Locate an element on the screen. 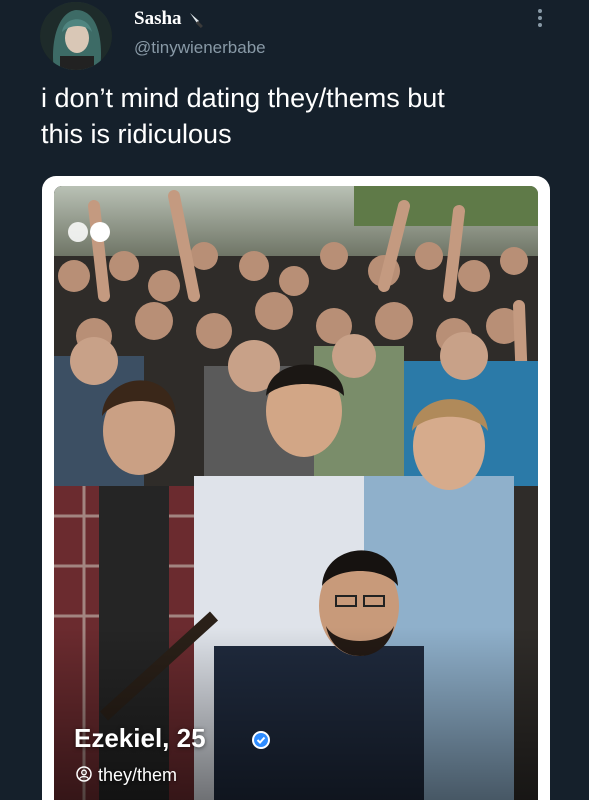 The height and width of the screenshot is (800, 589). more-vertical-icon is located at coordinates (540, 19).